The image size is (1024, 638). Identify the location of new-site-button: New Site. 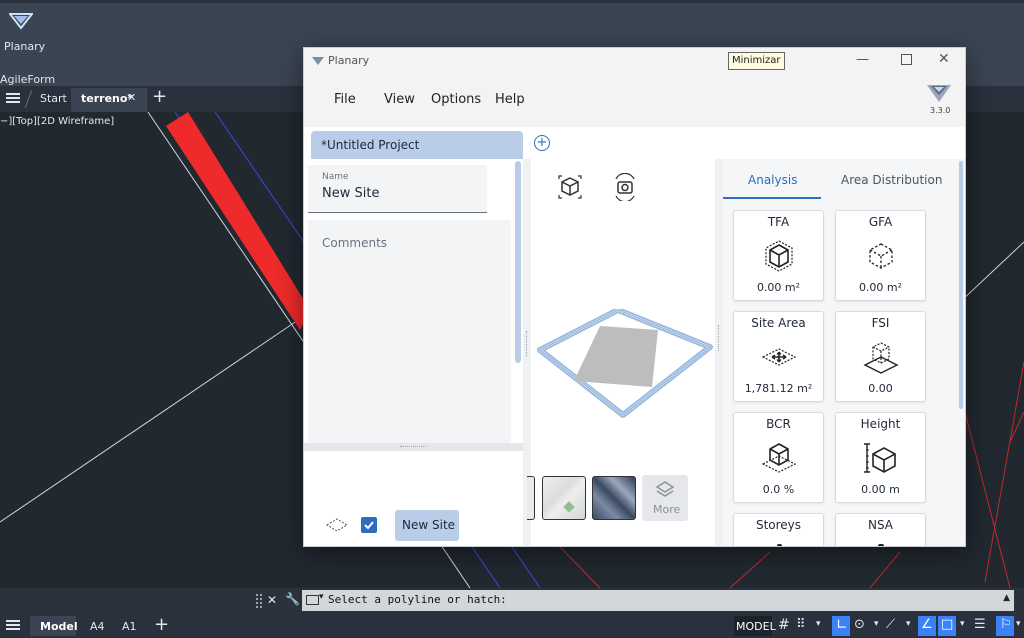
(427, 525).